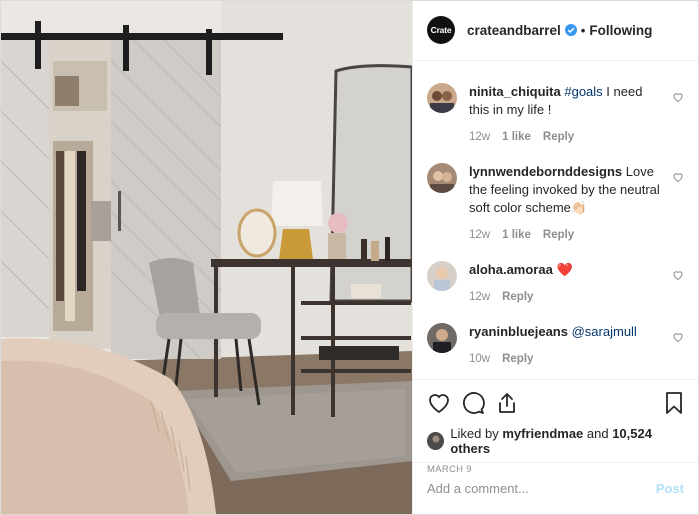 Image resolution: width=699 pixels, height=515 pixels. What do you see at coordinates (555, 343) in the screenshot?
I see `comment-item: ryaninbluejeans @sarajmull 10w Reply` at bounding box center [555, 343].